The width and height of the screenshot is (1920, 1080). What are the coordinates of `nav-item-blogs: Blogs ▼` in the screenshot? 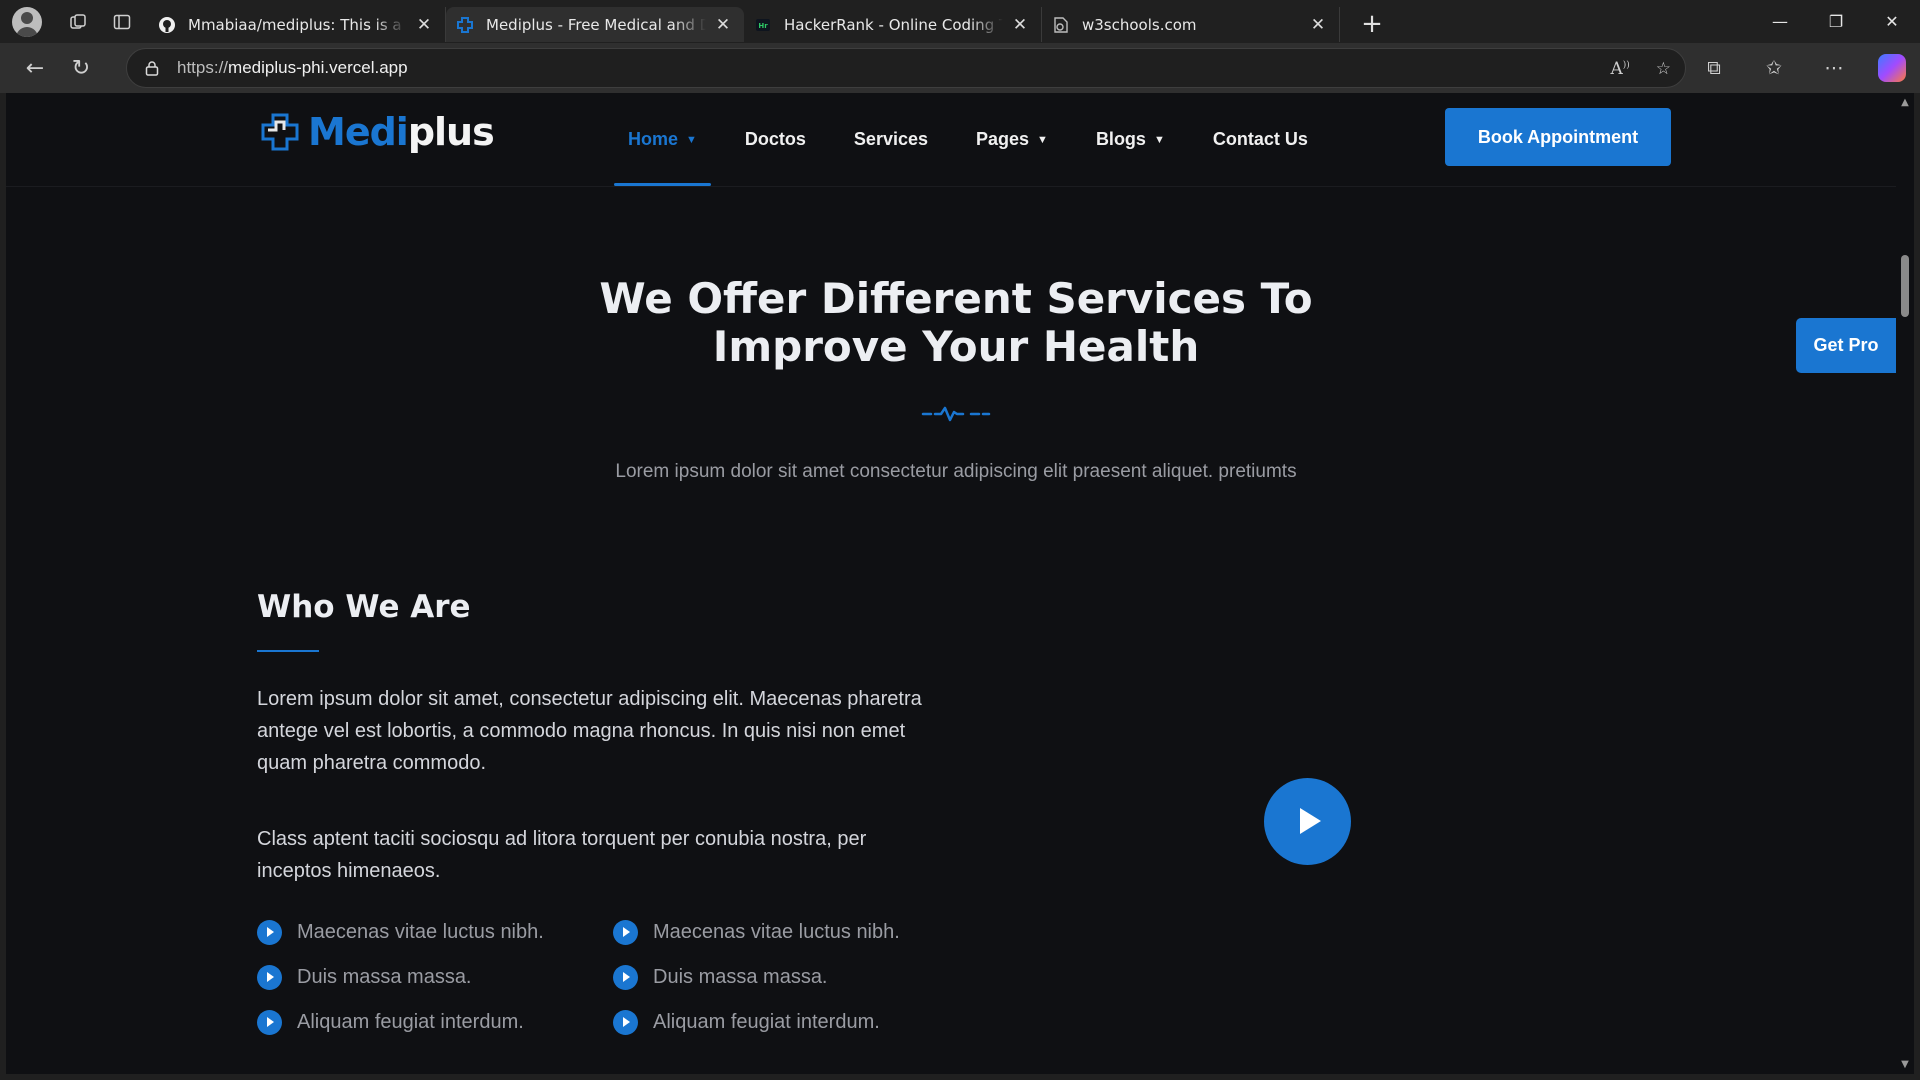 It's located at (1130, 139).